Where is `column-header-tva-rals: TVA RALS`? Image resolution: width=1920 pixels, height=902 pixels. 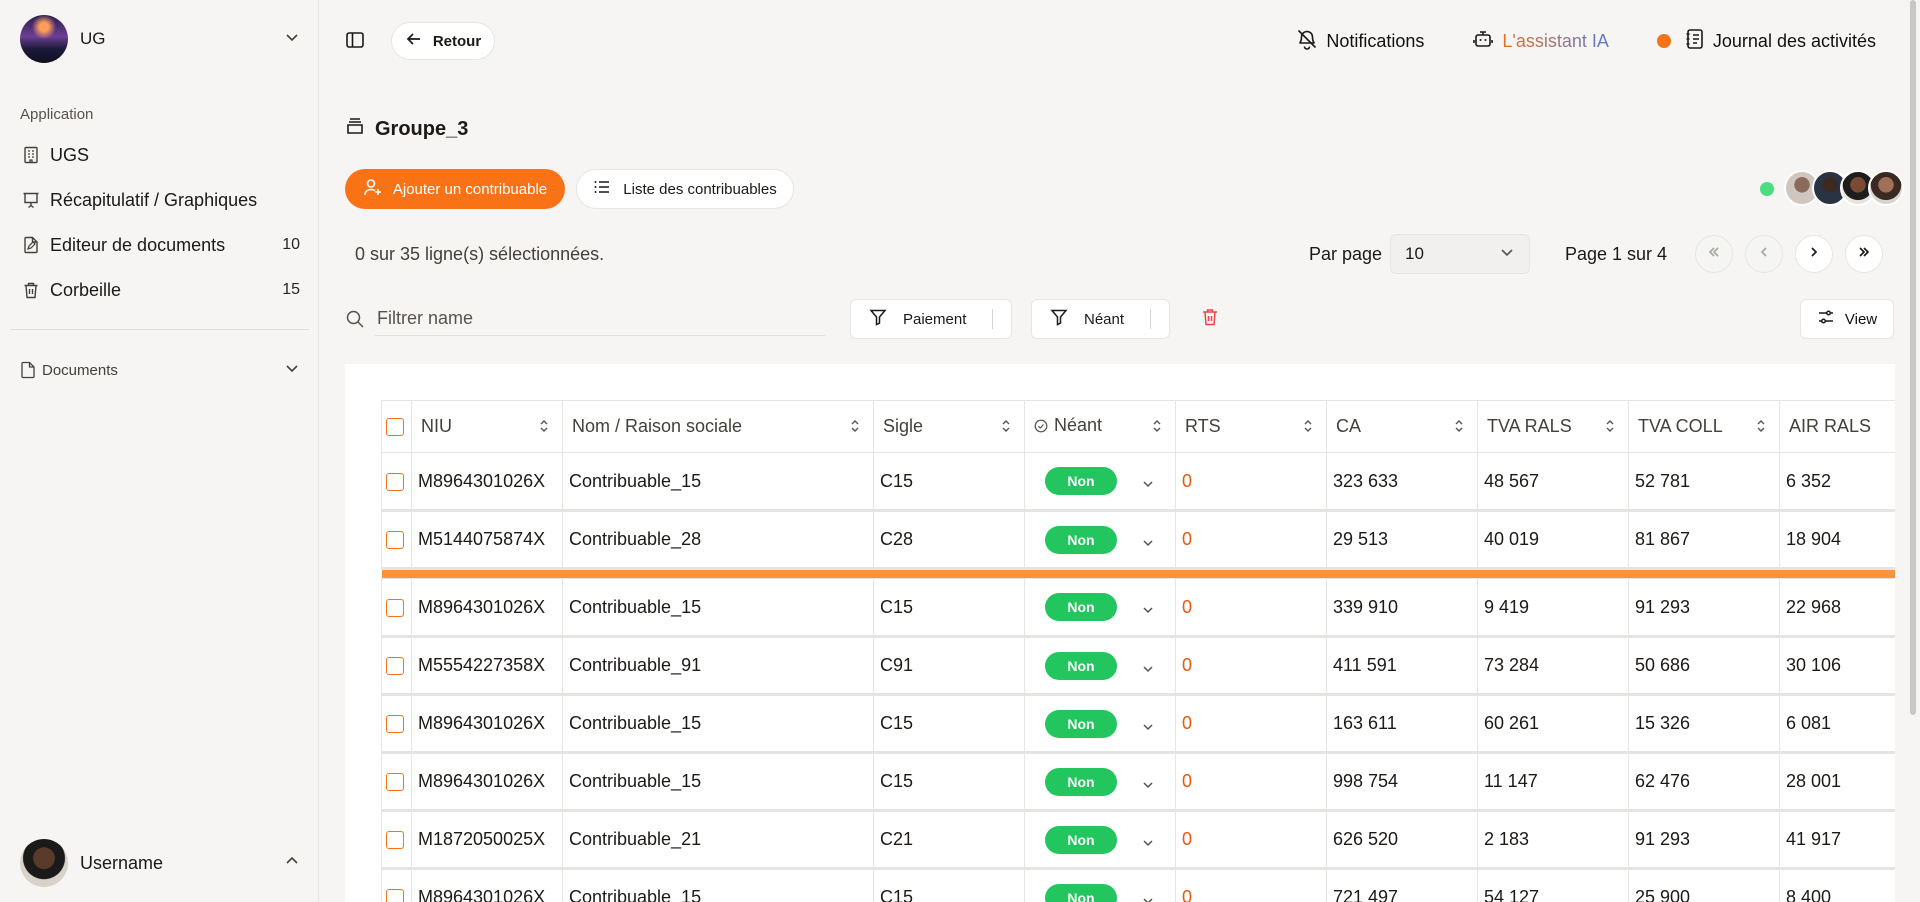
column-header-tva-rals: TVA RALS is located at coordinates (1553, 426).